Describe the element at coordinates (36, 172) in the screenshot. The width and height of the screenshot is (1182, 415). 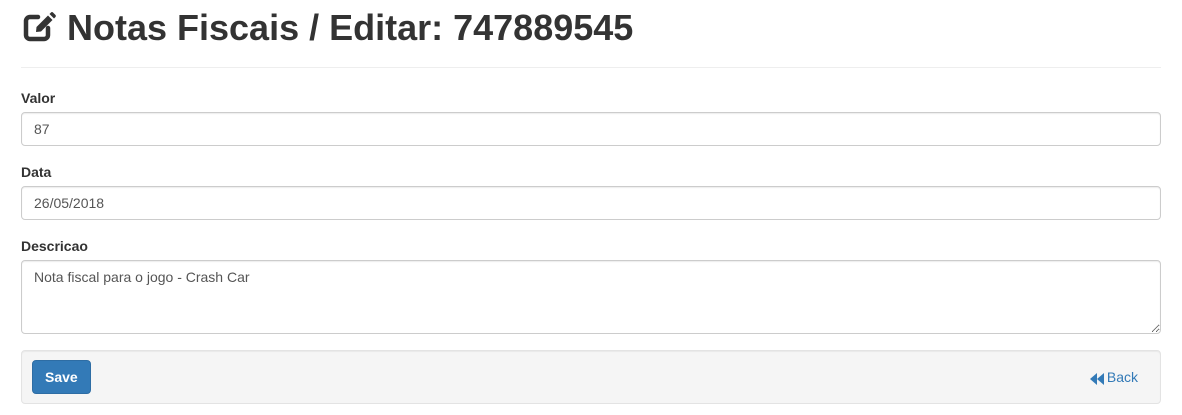
I see `data-label: Data` at that location.